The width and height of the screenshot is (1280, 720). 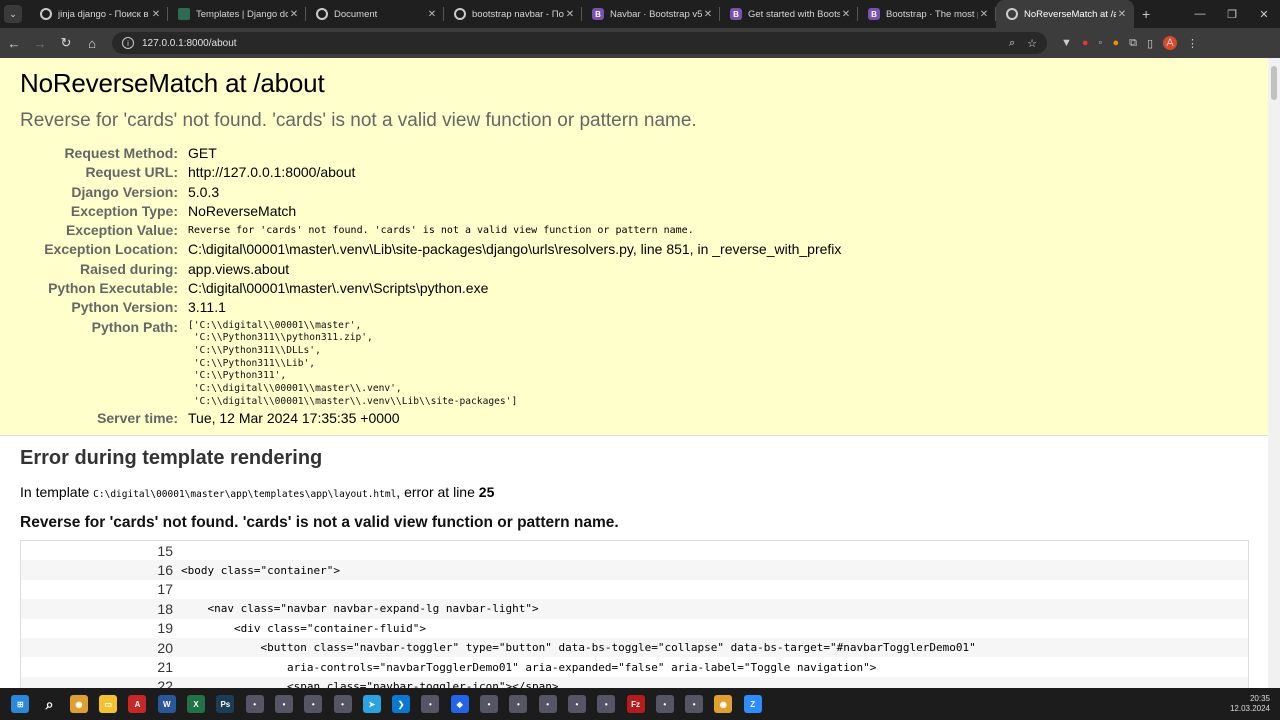 I want to click on scrollbar-thumb, so click(x=1274, y=83).